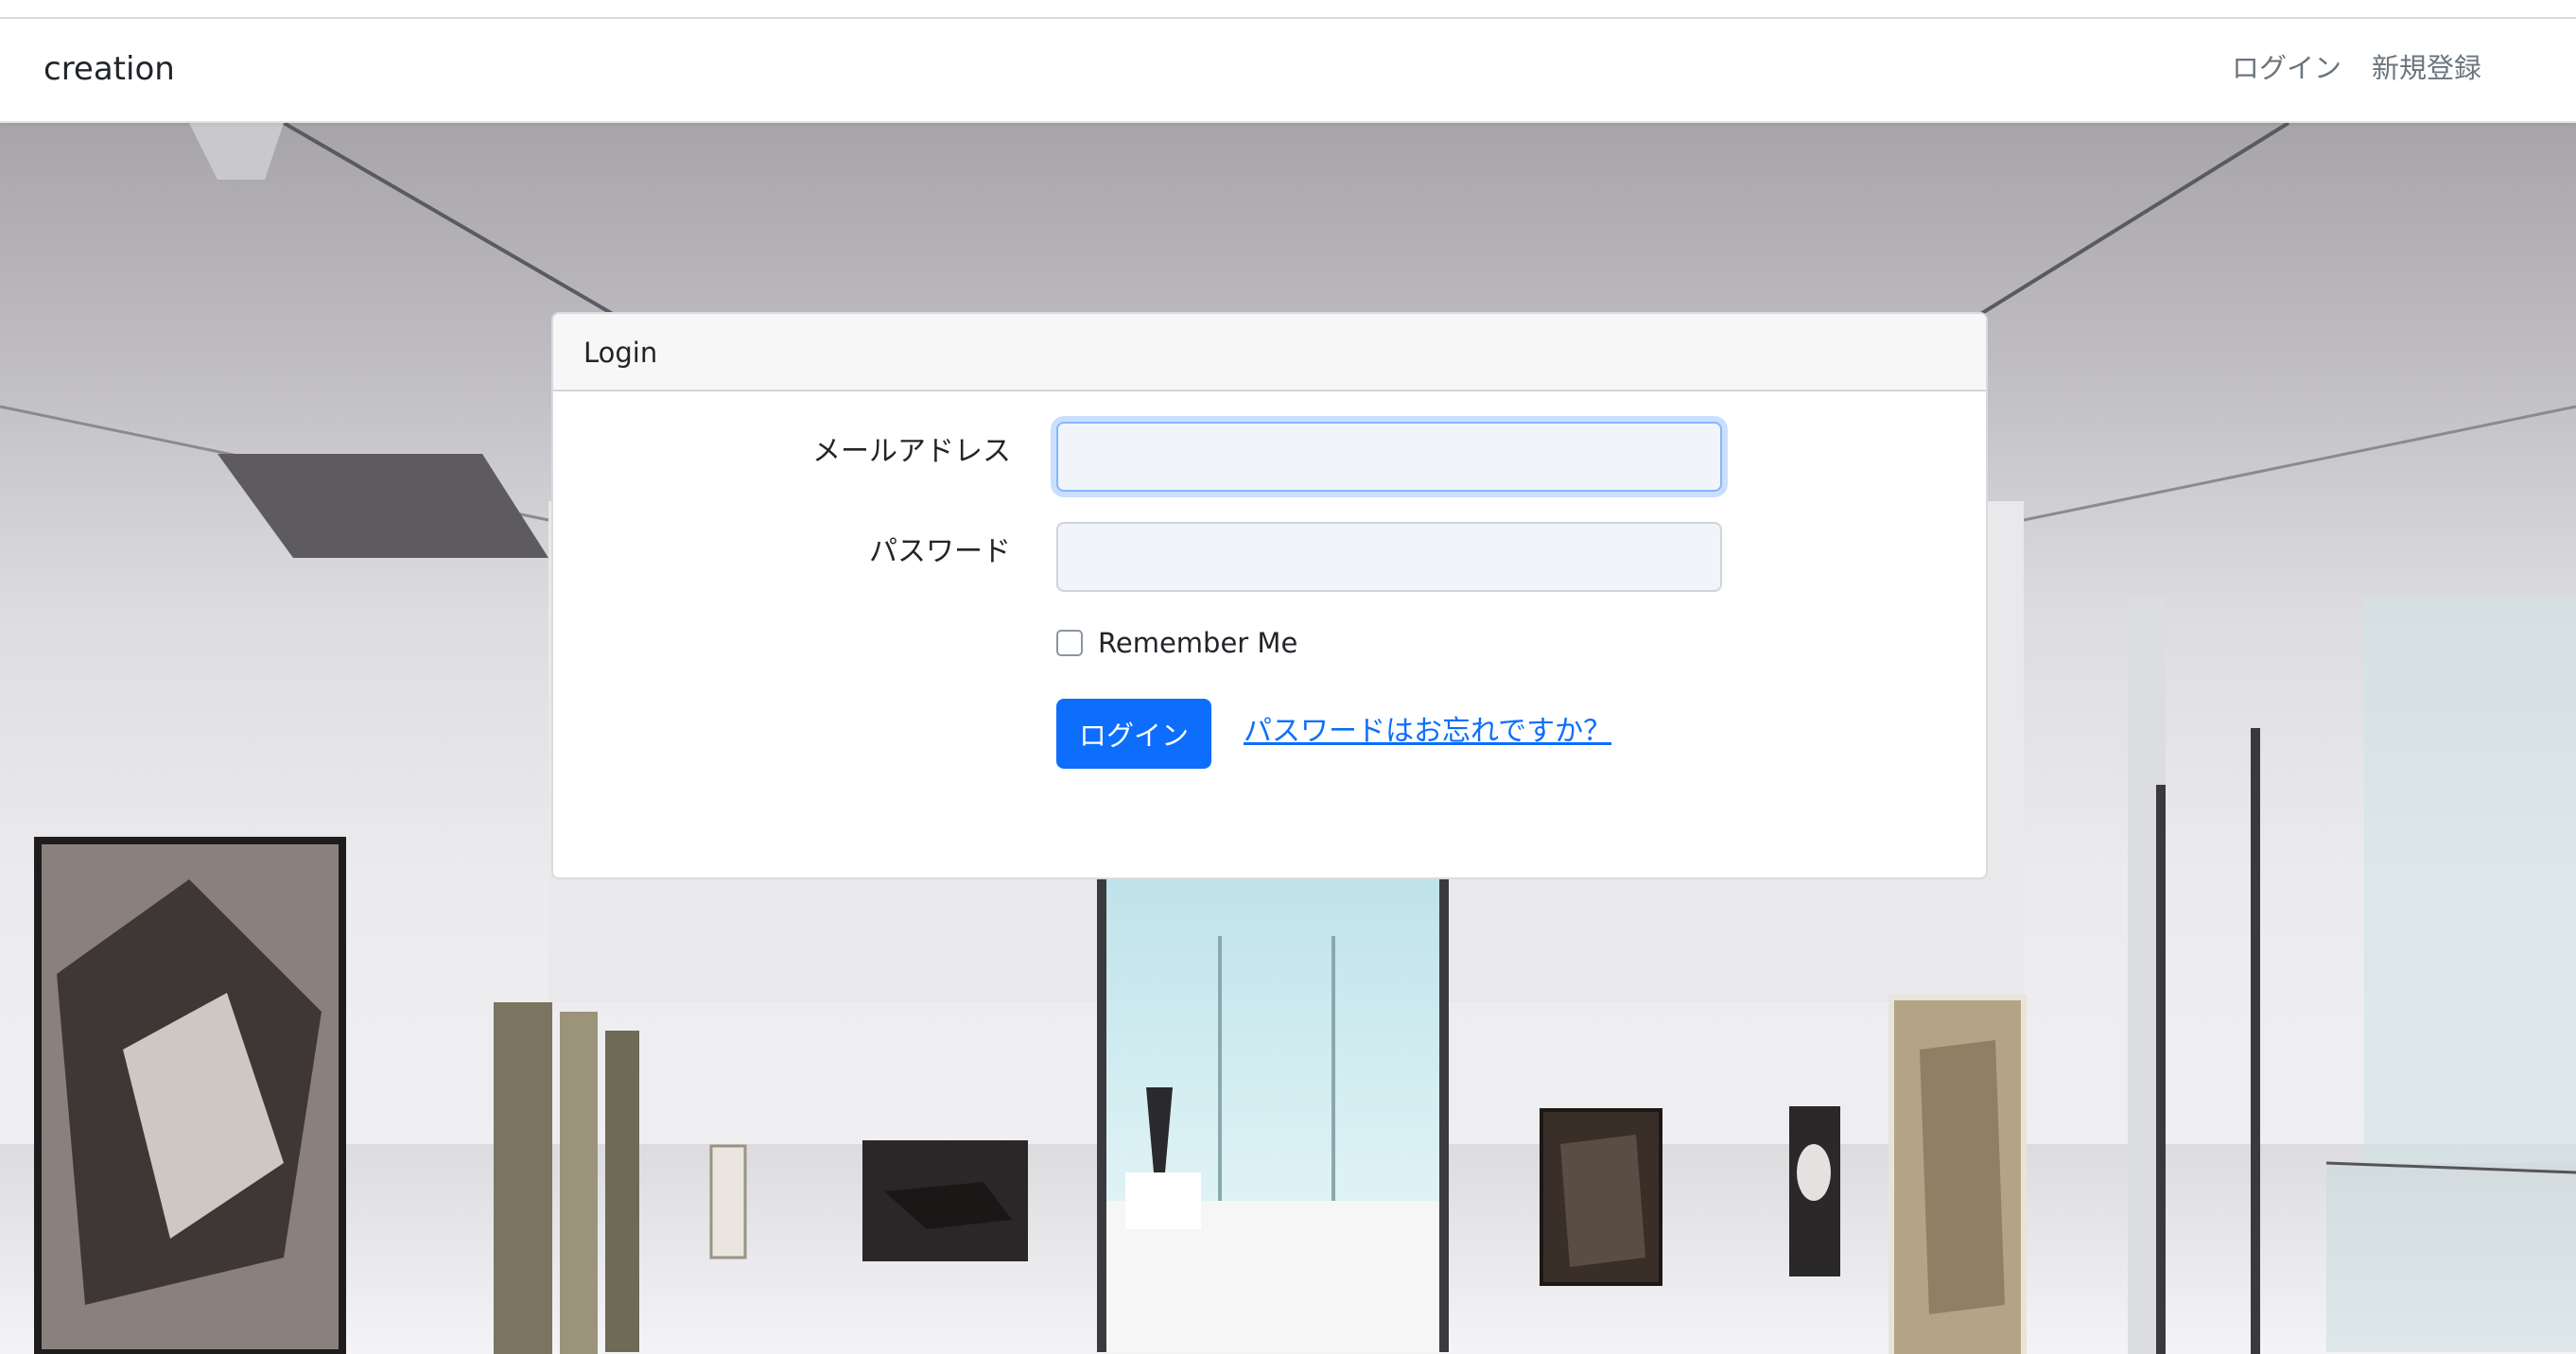 This screenshot has height=1354, width=2576. I want to click on password-label: パスワード, so click(940, 551).